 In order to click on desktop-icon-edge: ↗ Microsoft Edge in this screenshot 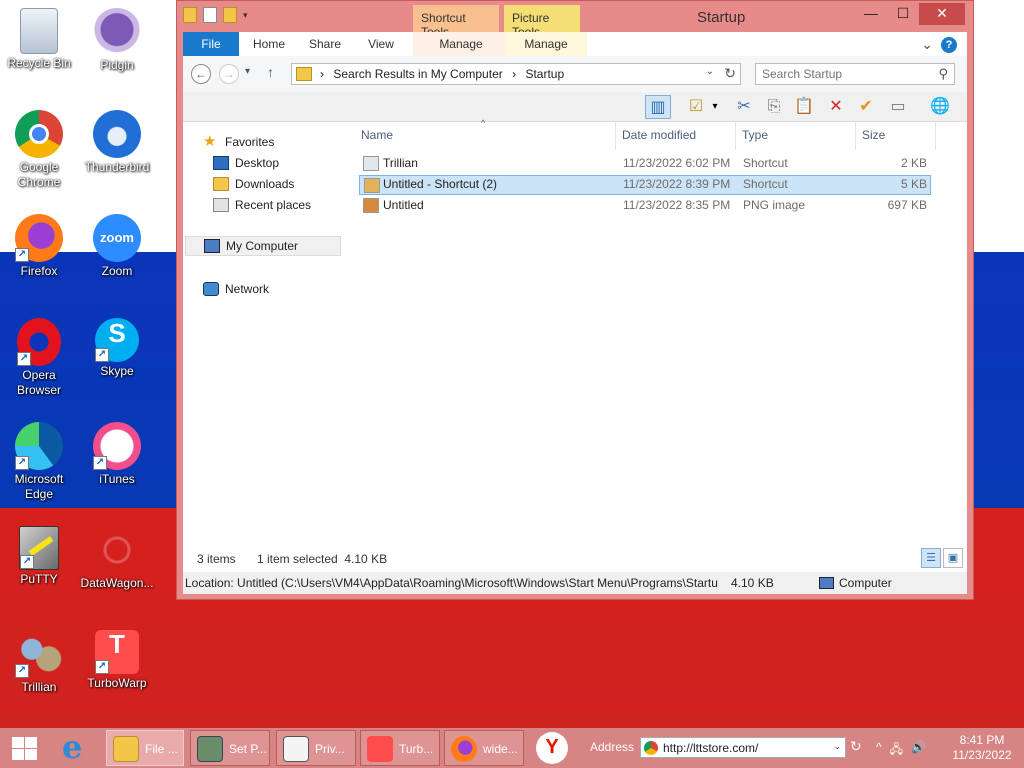, I will do `click(39, 462)`.